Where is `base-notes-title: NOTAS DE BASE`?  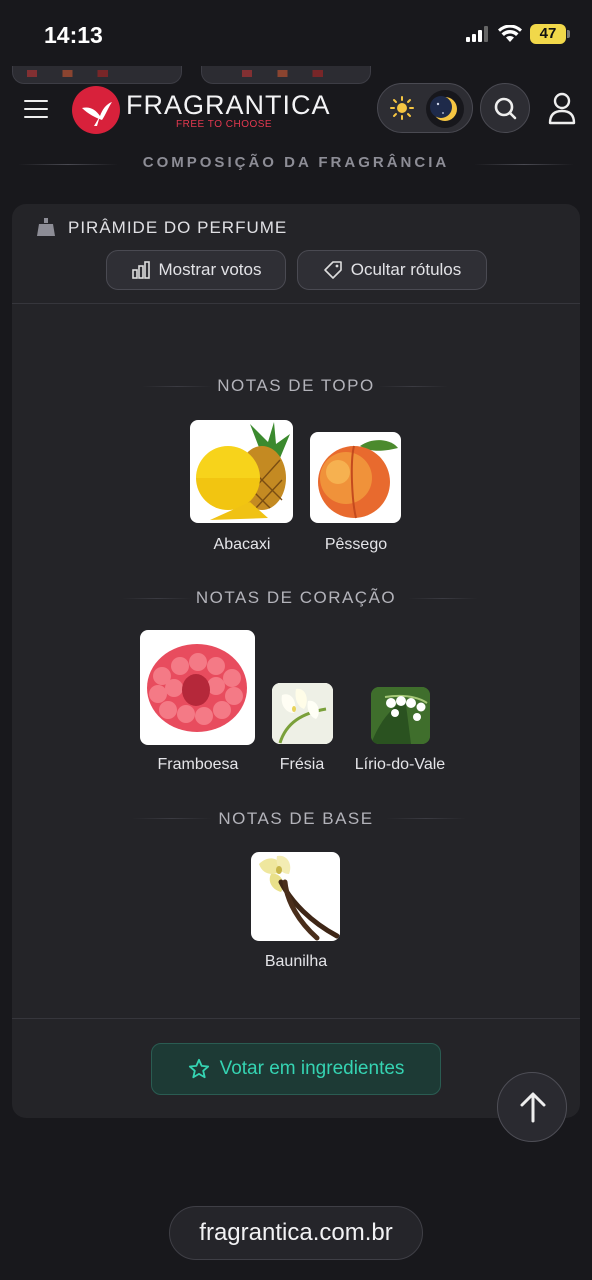 base-notes-title: NOTAS DE BASE is located at coordinates (296, 818).